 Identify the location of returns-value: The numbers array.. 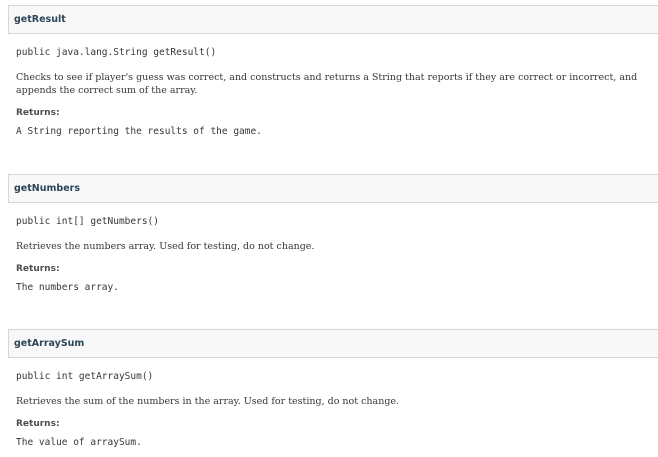
(67, 287).